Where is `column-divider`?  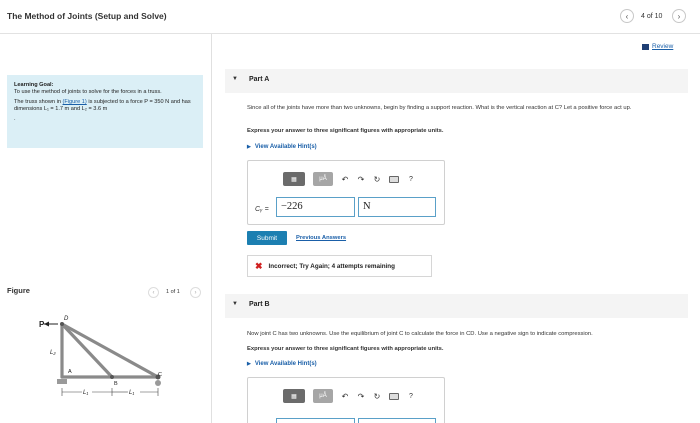 column-divider is located at coordinates (211, 228).